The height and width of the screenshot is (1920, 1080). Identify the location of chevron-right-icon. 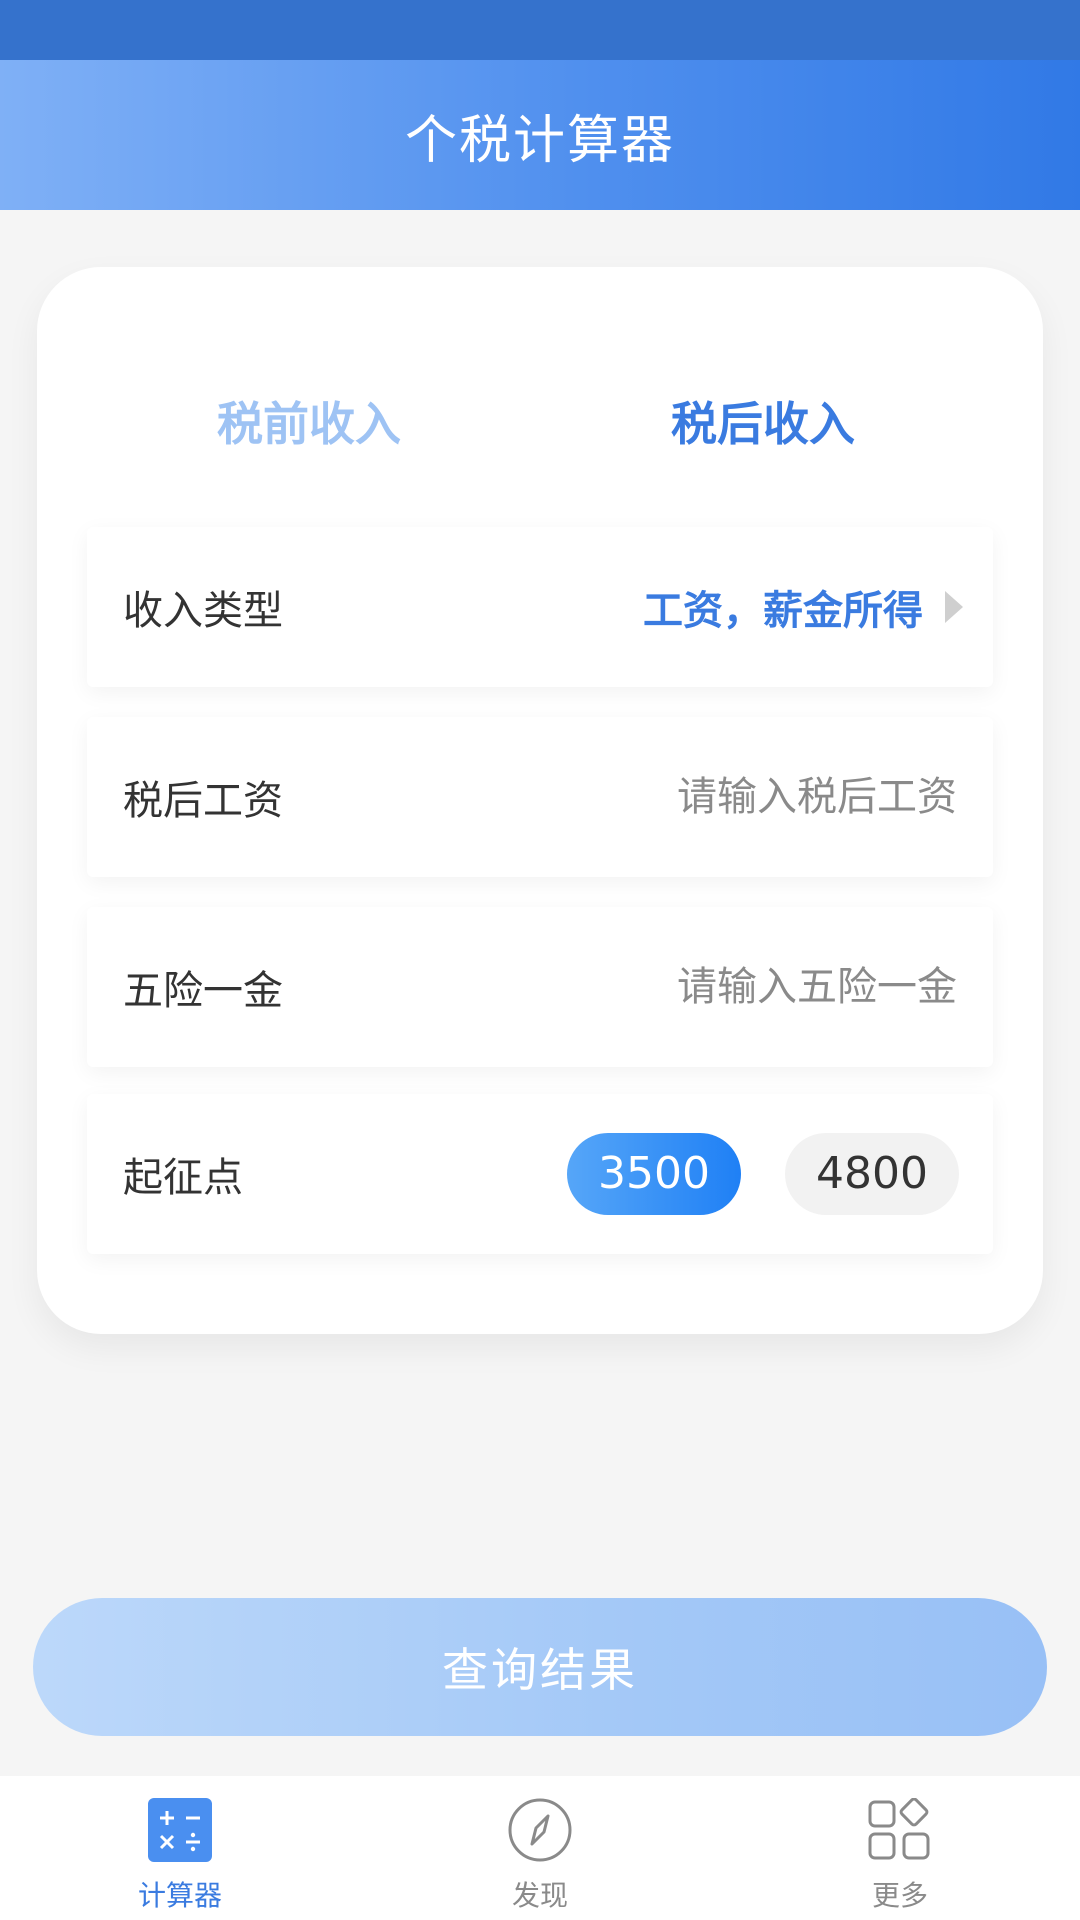
(954, 607).